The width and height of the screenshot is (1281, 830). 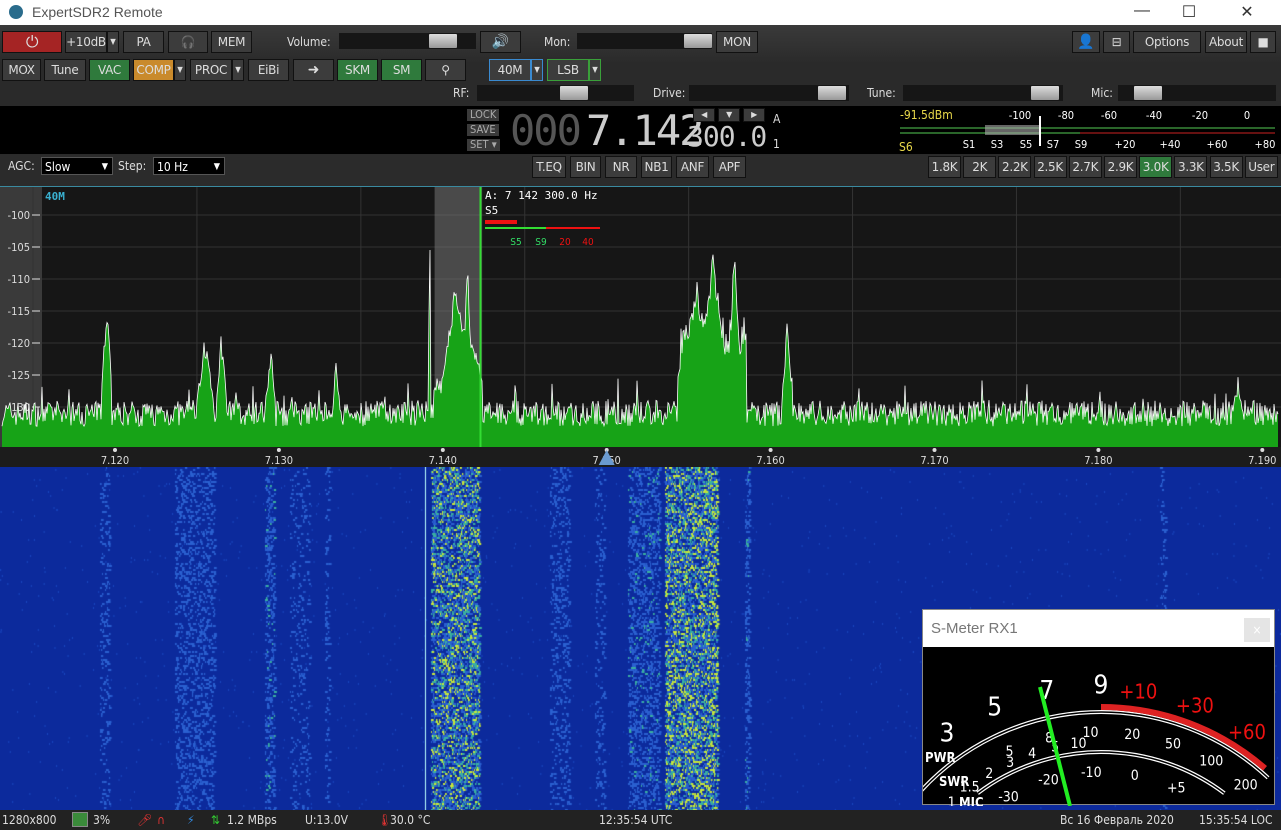 I want to click on close-button: ✕, so click(x=1247, y=13).